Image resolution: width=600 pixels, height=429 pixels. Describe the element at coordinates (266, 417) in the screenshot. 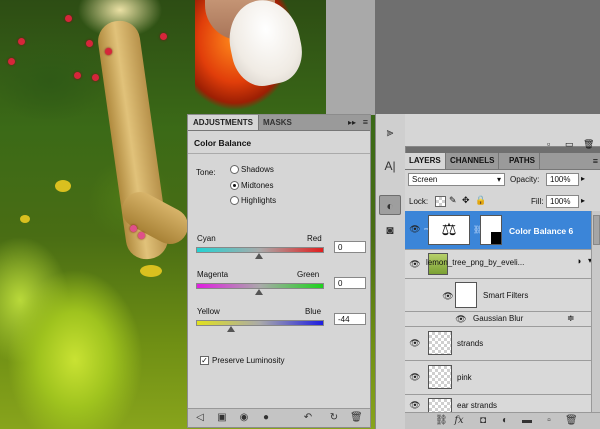

I see `visibility-icon: ●` at that location.